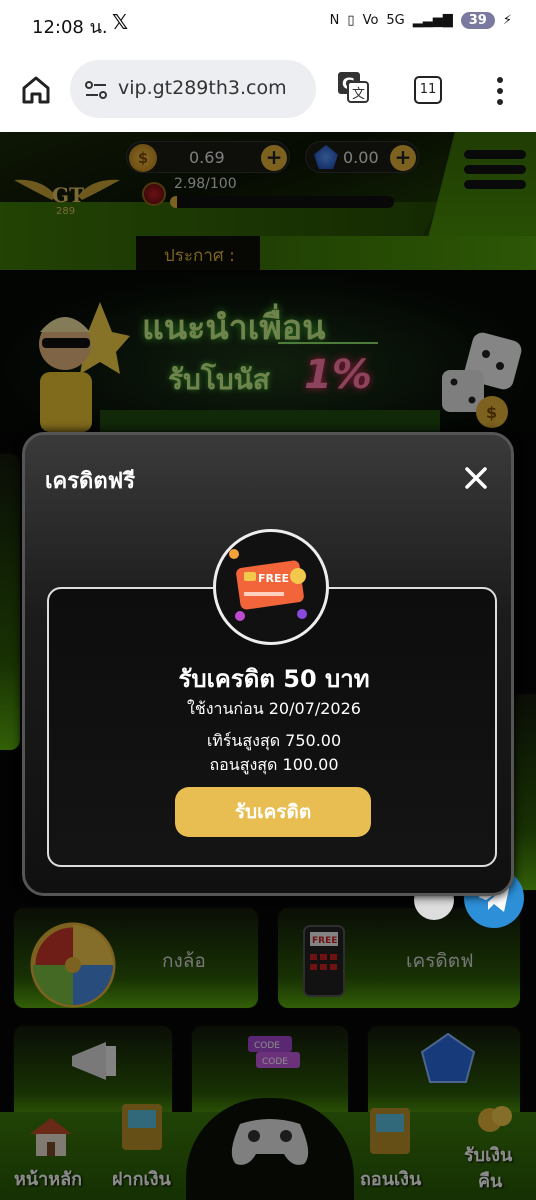  What do you see at coordinates (476, 478) in the screenshot?
I see `close-icon` at bounding box center [476, 478].